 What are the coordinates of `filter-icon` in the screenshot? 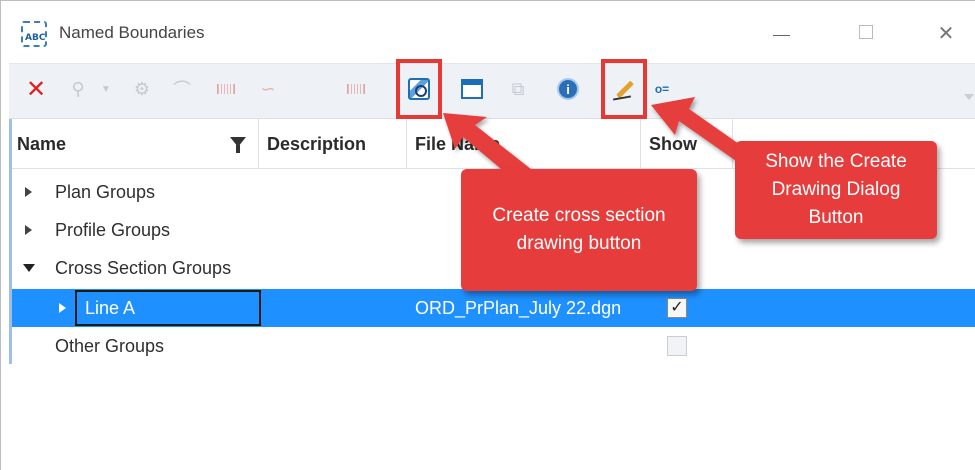 It's located at (238, 145).